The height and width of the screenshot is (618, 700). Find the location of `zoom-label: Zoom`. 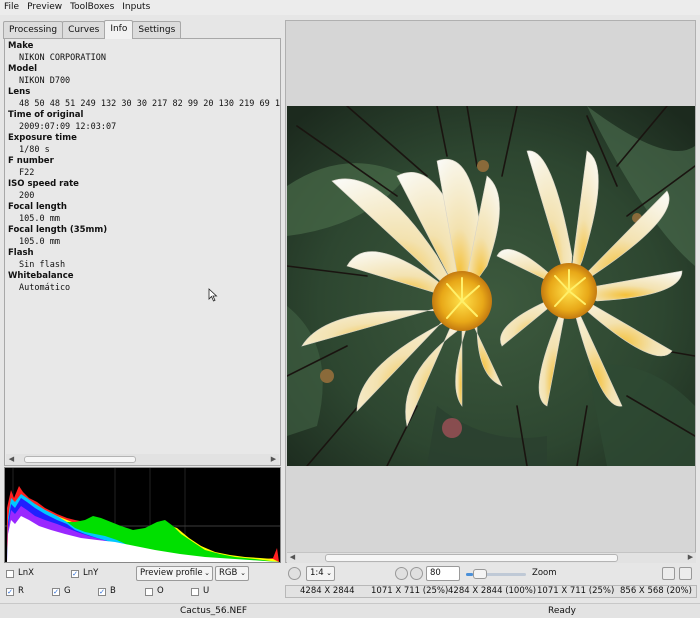

zoom-label: Zoom is located at coordinates (544, 573).